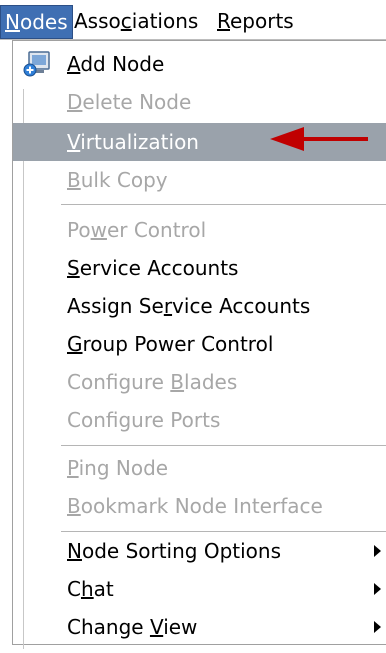 Image resolution: width=386 pixels, height=653 pixels. Describe the element at coordinates (174, 551) in the screenshot. I see `menu-item-label: Node Sorting Options` at that location.